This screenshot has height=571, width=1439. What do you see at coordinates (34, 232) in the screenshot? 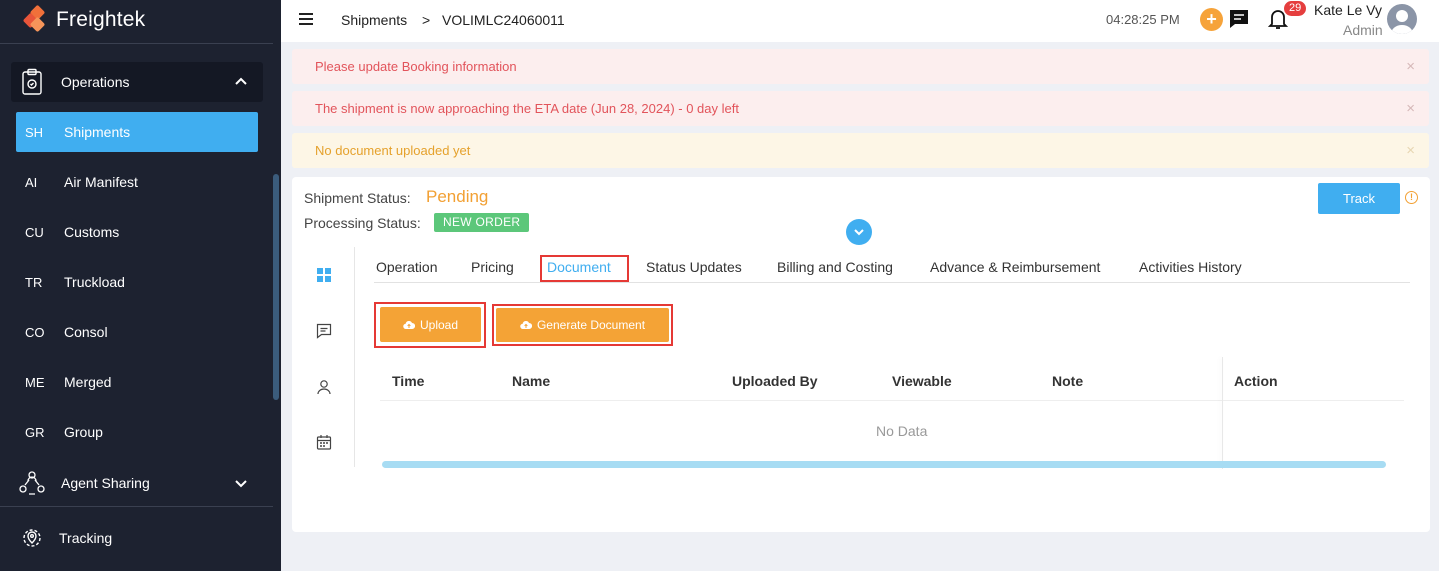
I see `sidebar-item-abbr: CU` at bounding box center [34, 232].